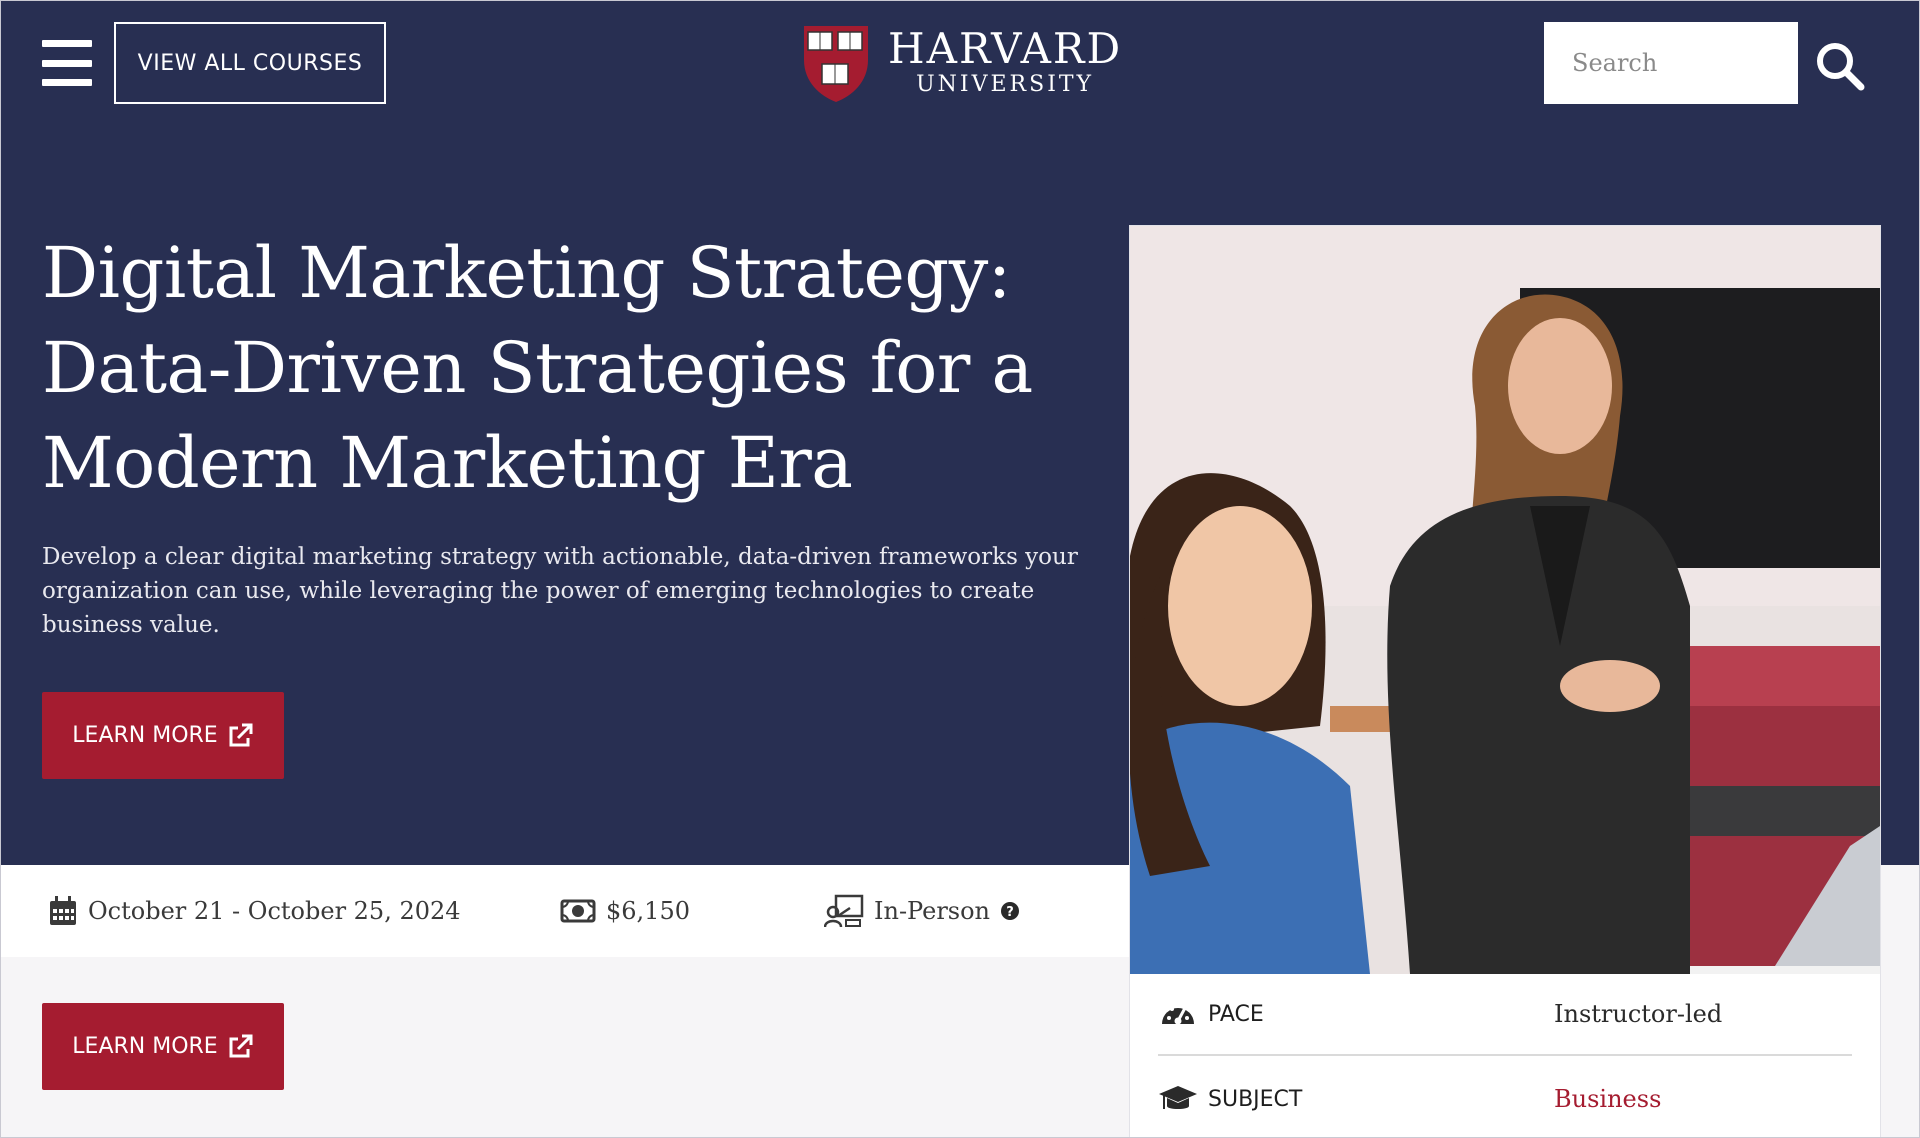 This screenshot has width=1920, height=1138. What do you see at coordinates (145, 735) in the screenshot?
I see `learn-more-label: LEARN MORE` at bounding box center [145, 735].